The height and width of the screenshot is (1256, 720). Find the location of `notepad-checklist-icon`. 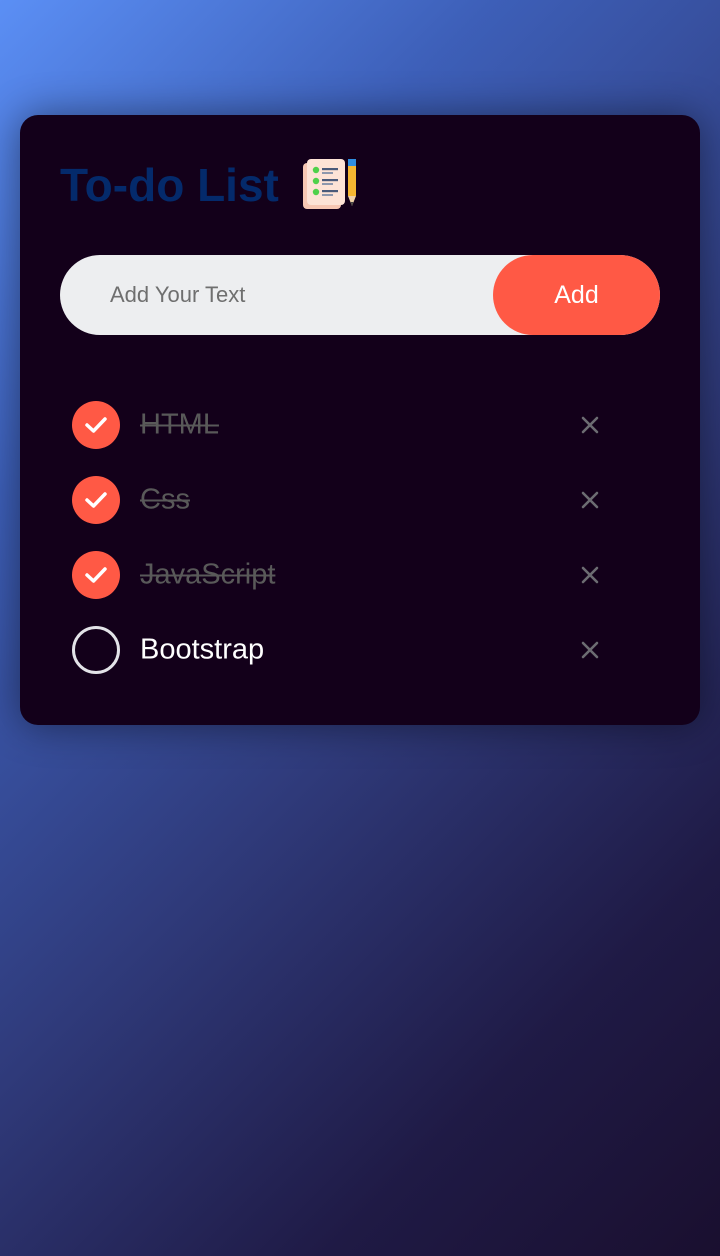

notepad-checklist-icon is located at coordinates (329, 184).